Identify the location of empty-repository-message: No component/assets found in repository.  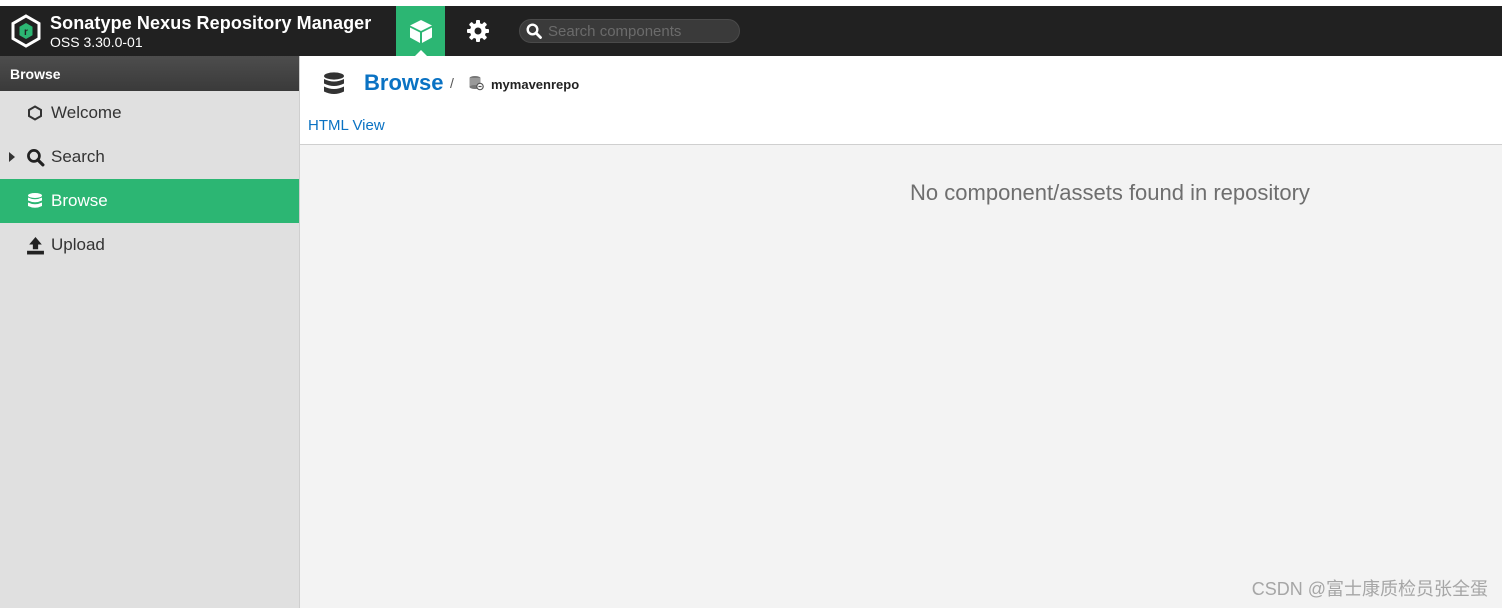
(1110, 192).